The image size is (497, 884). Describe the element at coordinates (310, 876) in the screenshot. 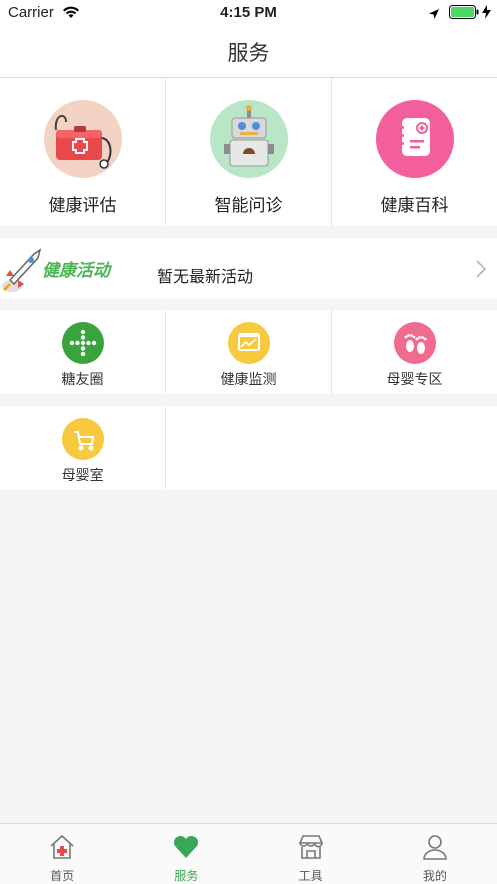

I see `tab-label: 工具` at that location.